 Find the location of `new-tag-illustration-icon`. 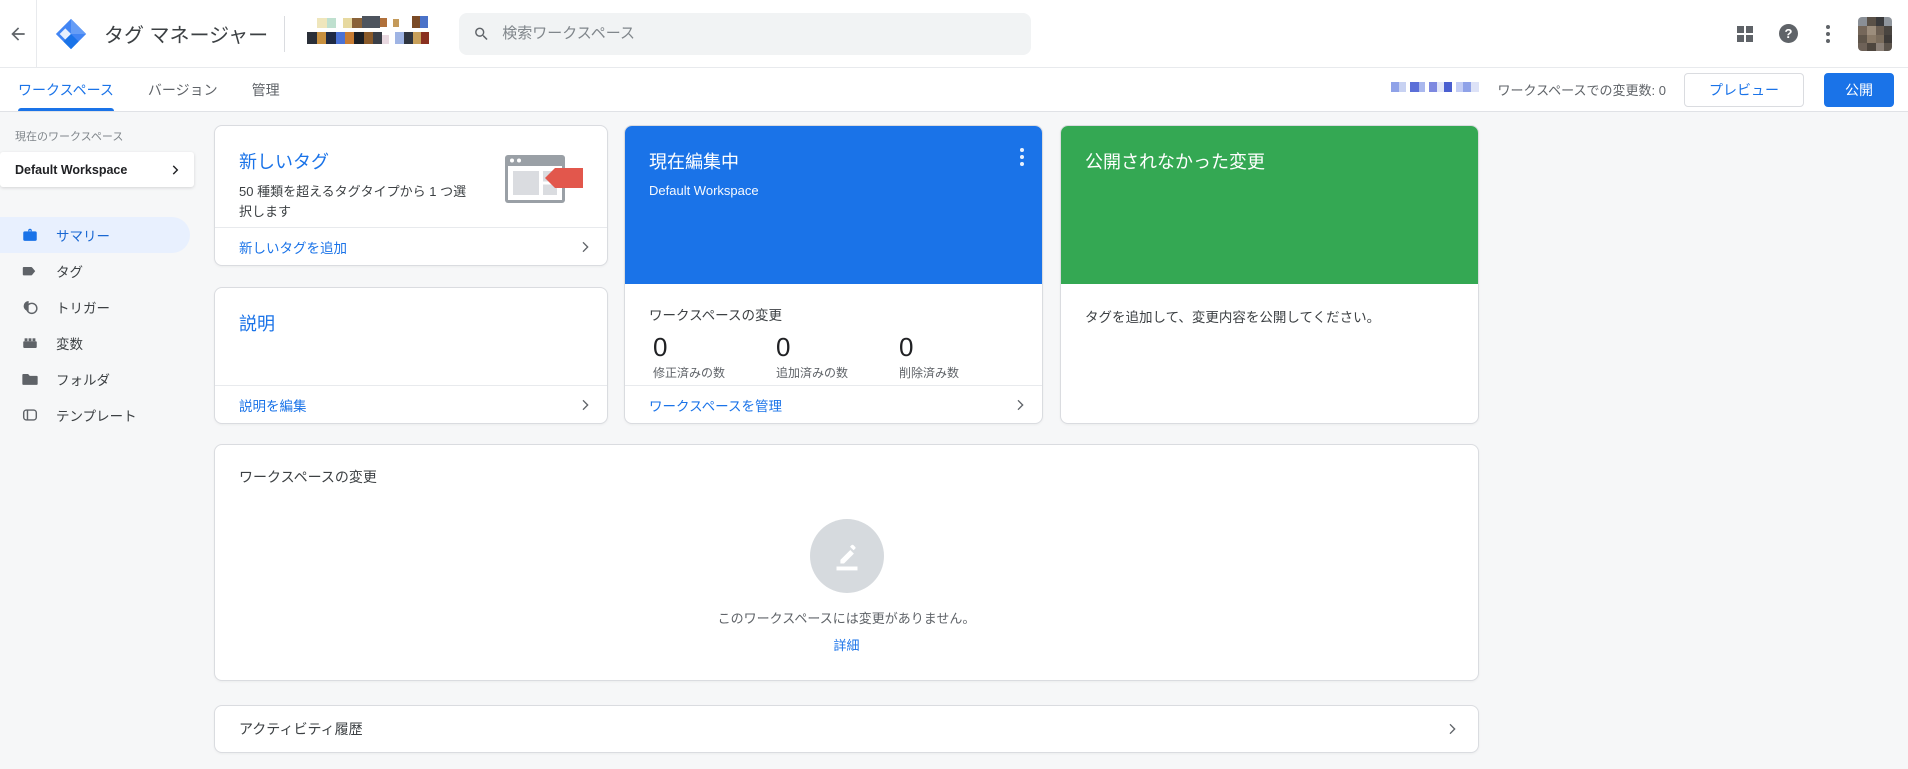

new-tag-illustration-icon is located at coordinates (544, 179).